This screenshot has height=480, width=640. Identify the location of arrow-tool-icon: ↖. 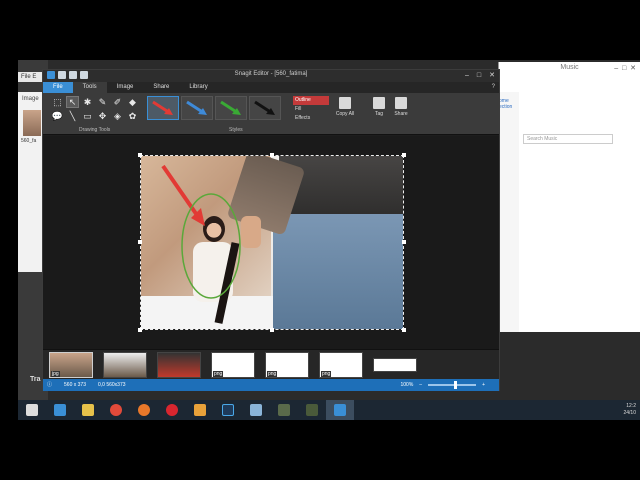
(72, 102).